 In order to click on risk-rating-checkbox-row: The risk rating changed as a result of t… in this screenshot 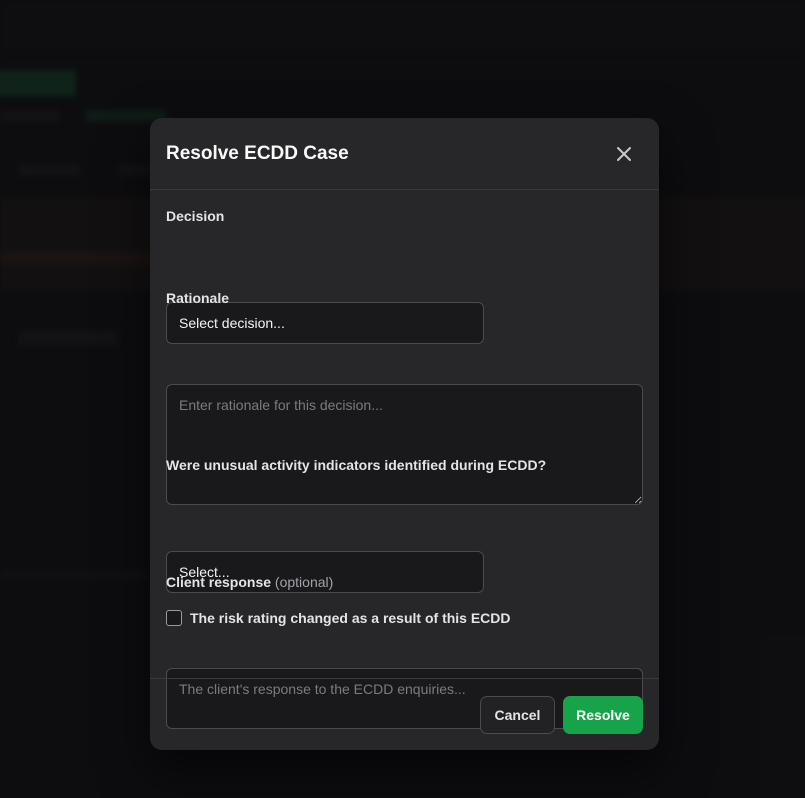, I will do `click(338, 618)`.